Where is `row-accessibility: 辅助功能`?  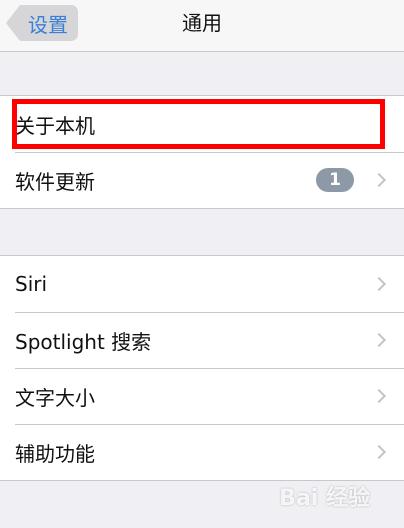
row-accessibility: 辅助功能 is located at coordinates (202, 452).